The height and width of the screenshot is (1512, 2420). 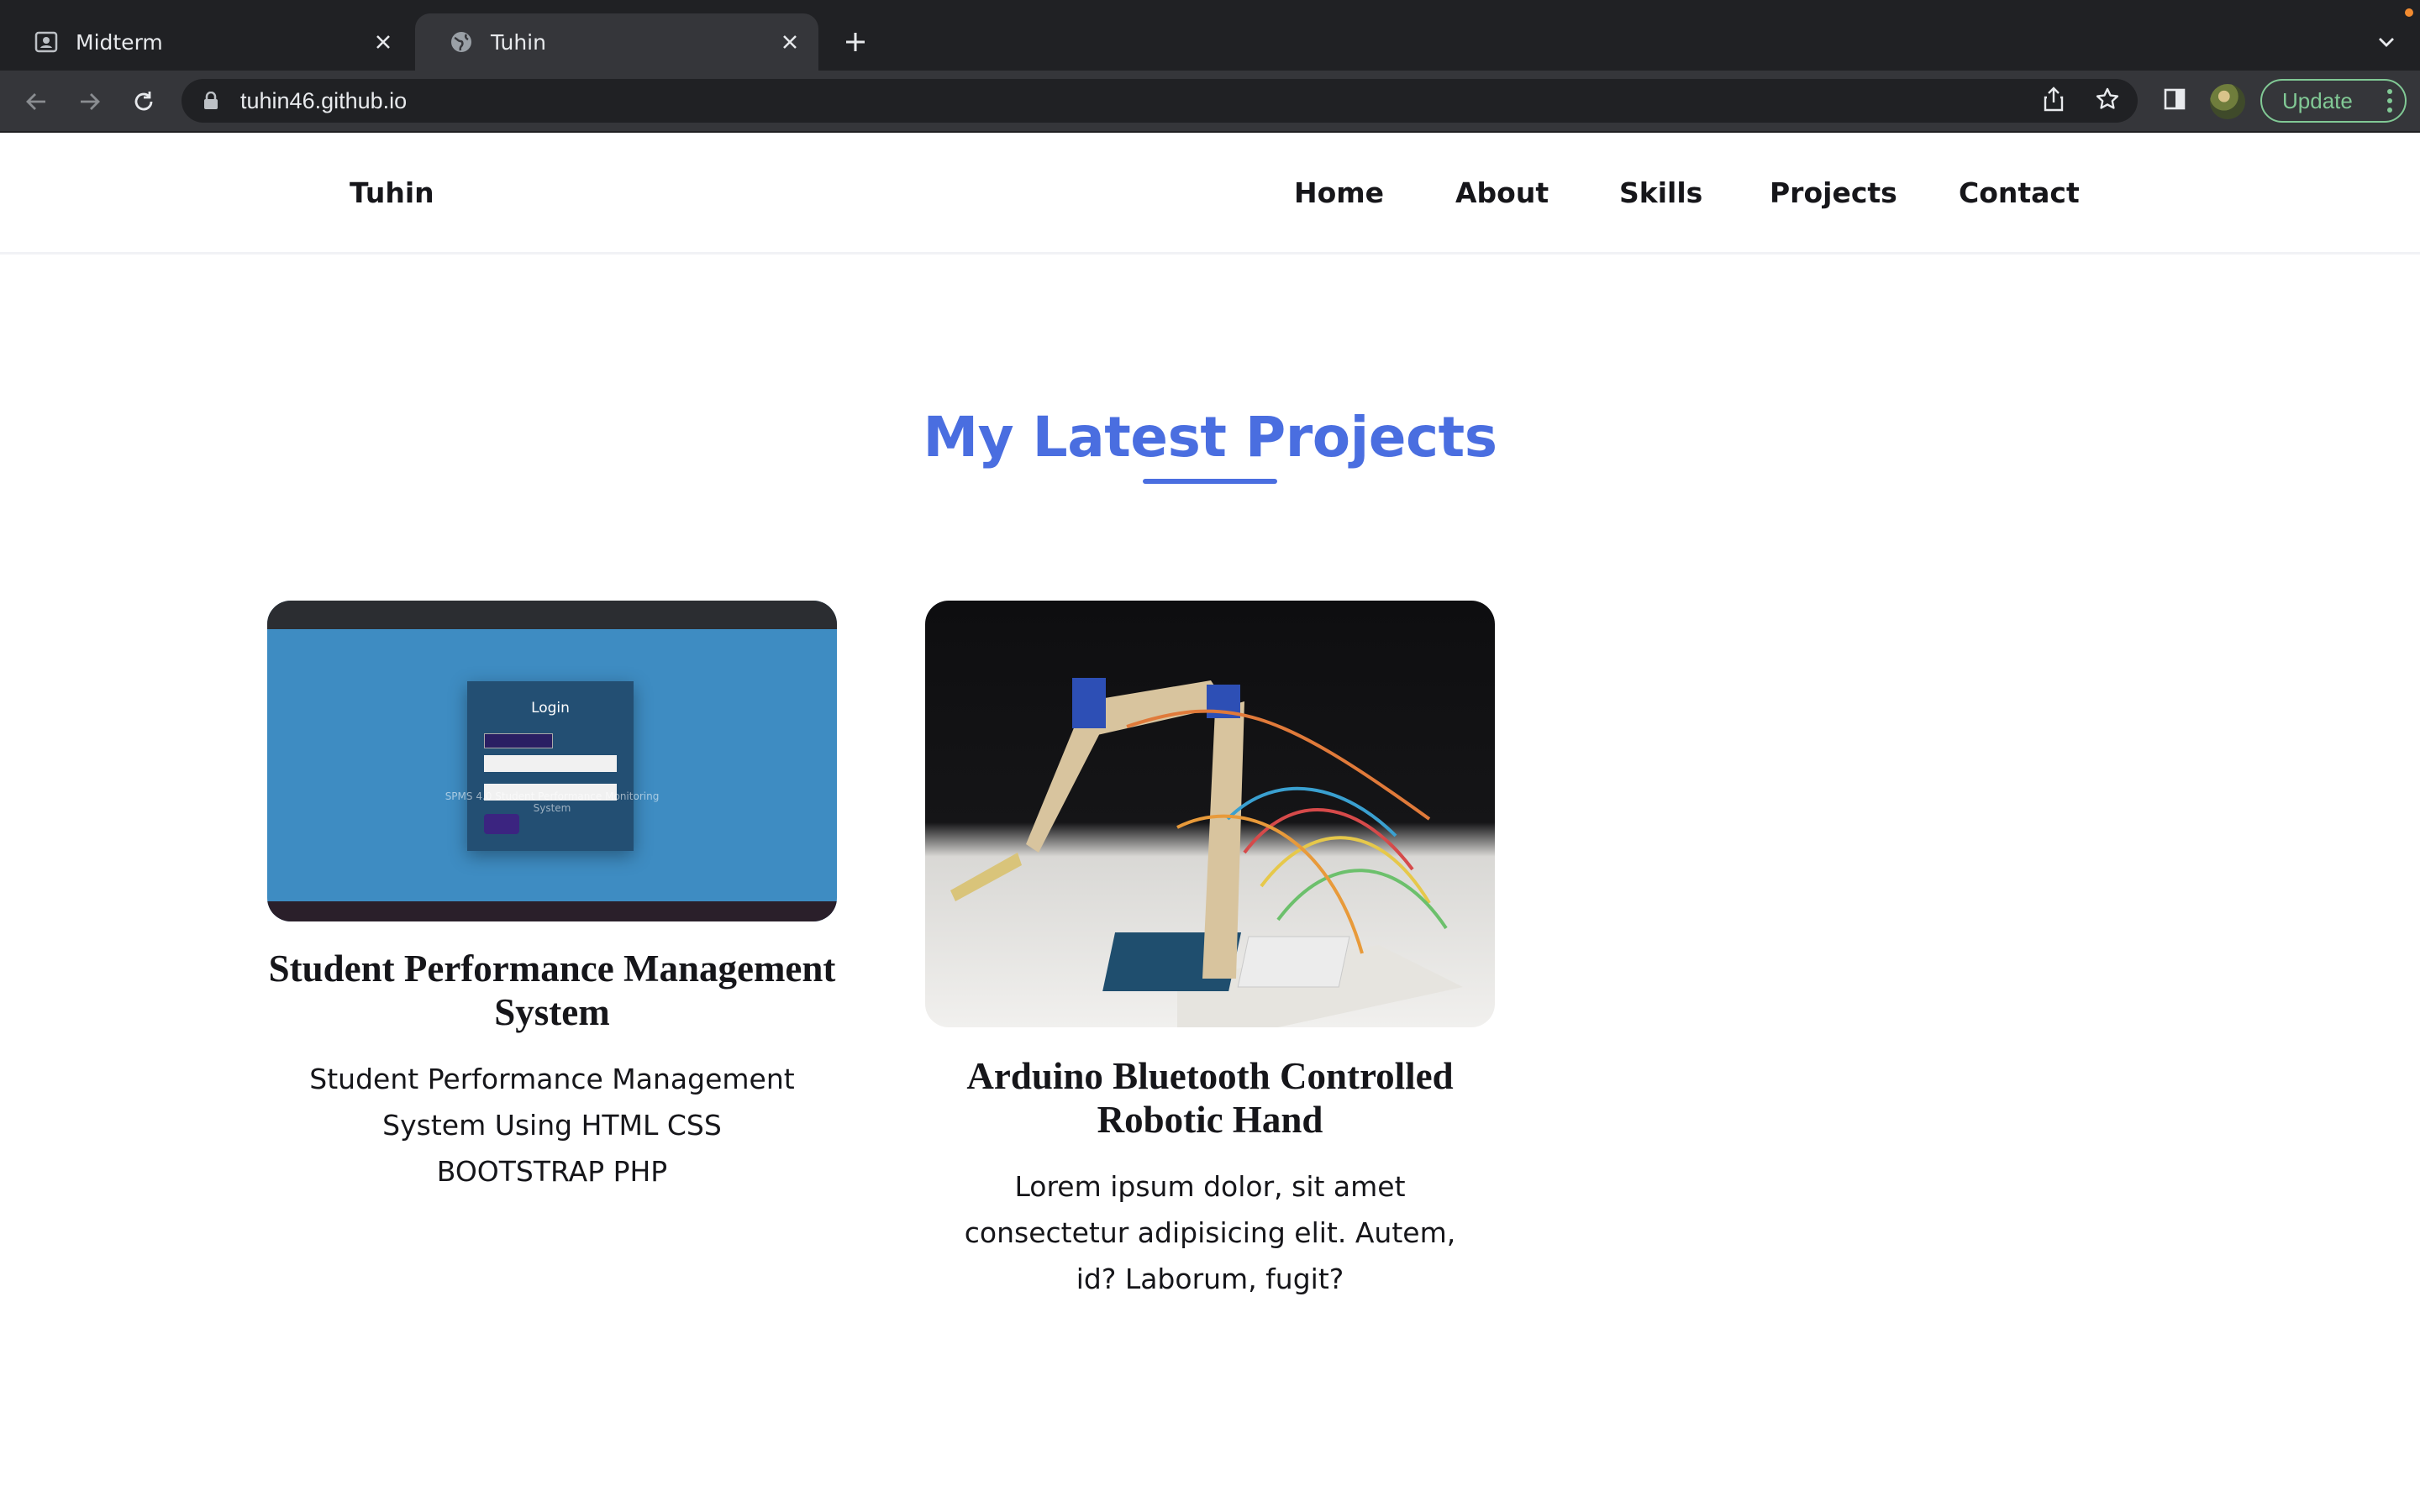 What do you see at coordinates (1660, 192) in the screenshot?
I see `nav-skills: Skills` at bounding box center [1660, 192].